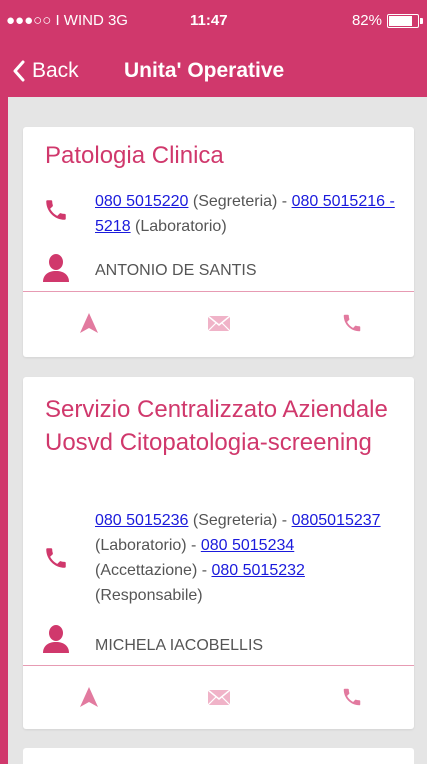 This screenshot has width=427, height=764. I want to click on phone-link: 080 5015232, so click(257, 570).